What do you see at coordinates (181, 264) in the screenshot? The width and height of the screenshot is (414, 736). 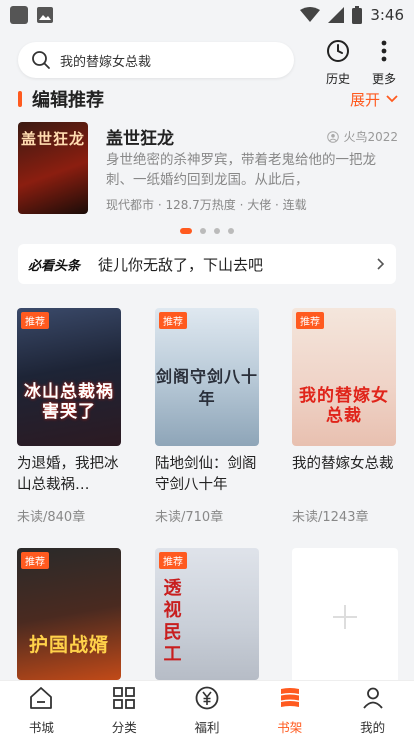 I see `headline-text: 徒儿你无敌了，下山去吧` at bounding box center [181, 264].